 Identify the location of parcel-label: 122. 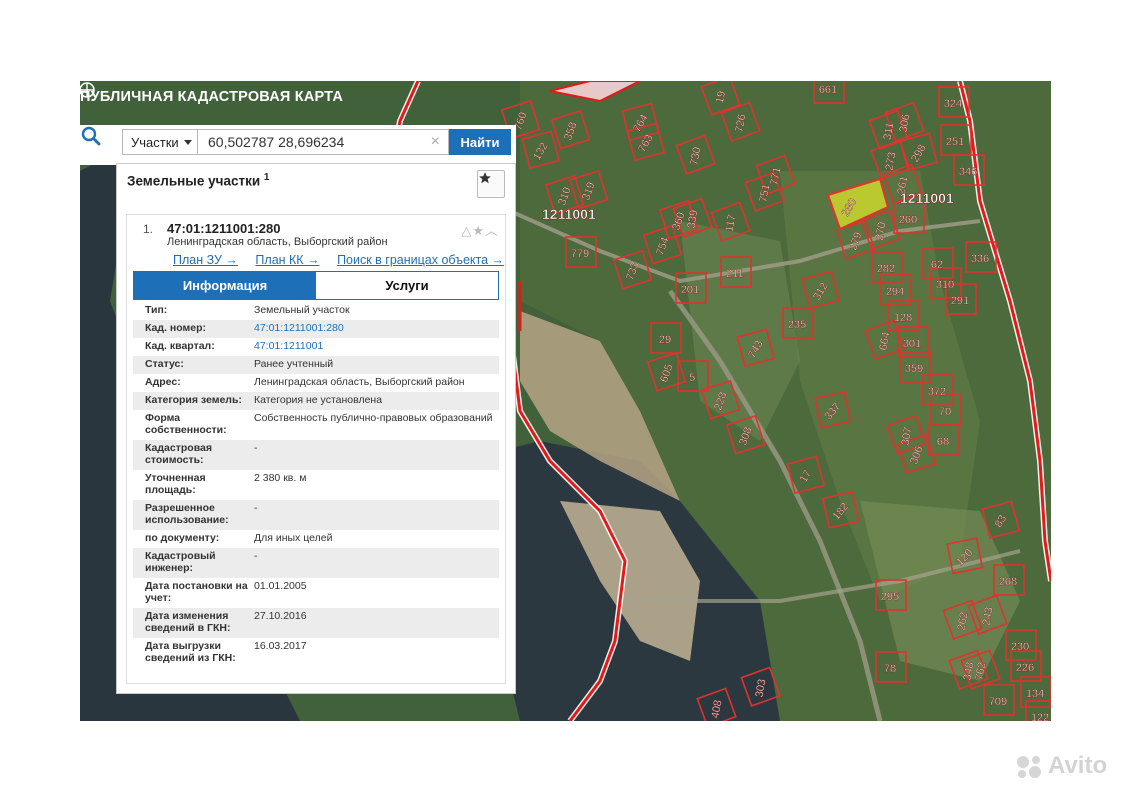
(1040, 716).